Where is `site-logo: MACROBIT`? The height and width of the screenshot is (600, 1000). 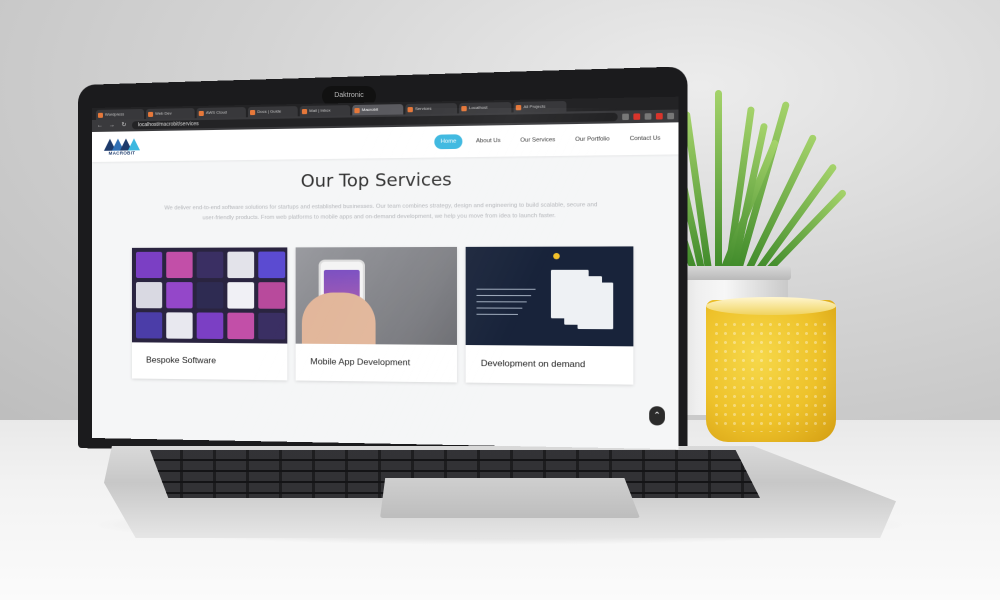 site-logo: MACROBIT is located at coordinates (122, 146).